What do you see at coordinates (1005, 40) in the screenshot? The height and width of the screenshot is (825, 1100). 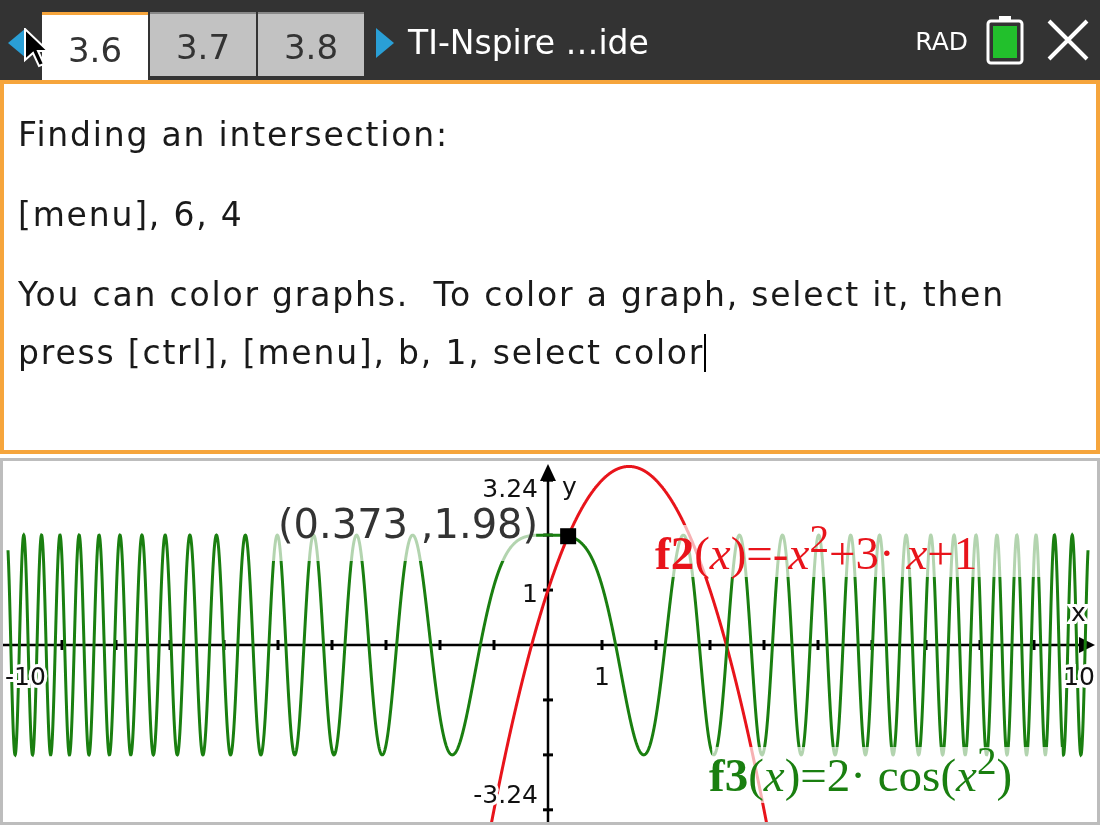 I see `battery-icon` at bounding box center [1005, 40].